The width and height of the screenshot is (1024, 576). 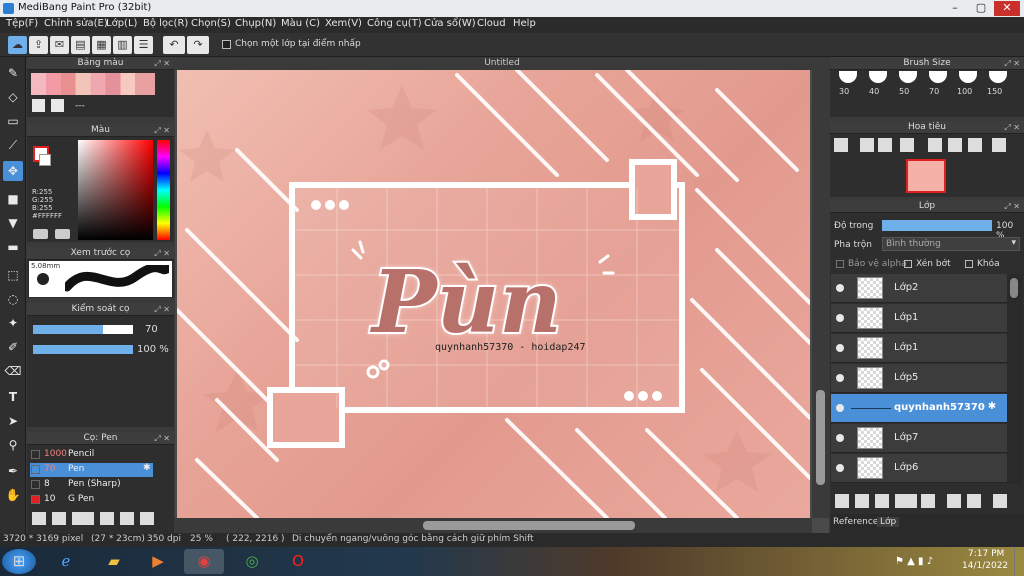 What do you see at coordinates (158, 561) in the screenshot?
I see `media-player-icon: ▶` at bounding box center [158, 561].